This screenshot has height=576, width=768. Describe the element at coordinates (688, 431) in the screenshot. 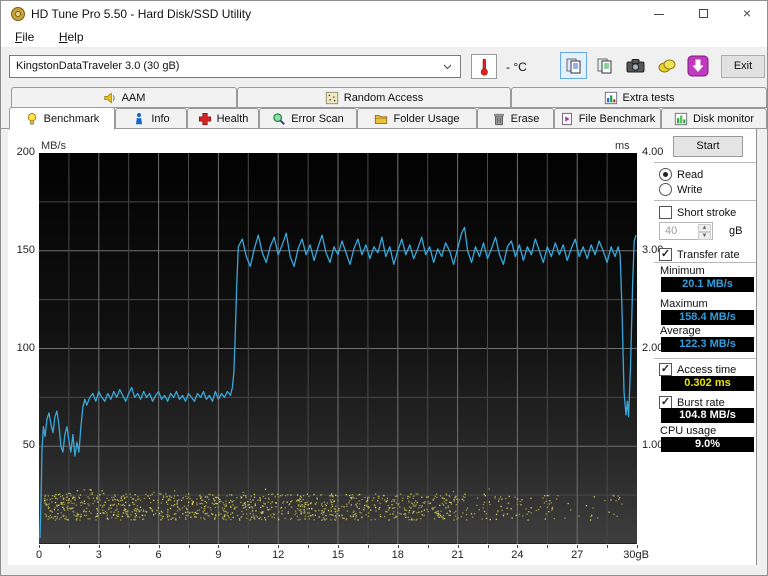

I see `cpu-usage-label: CPU usage` at that location.